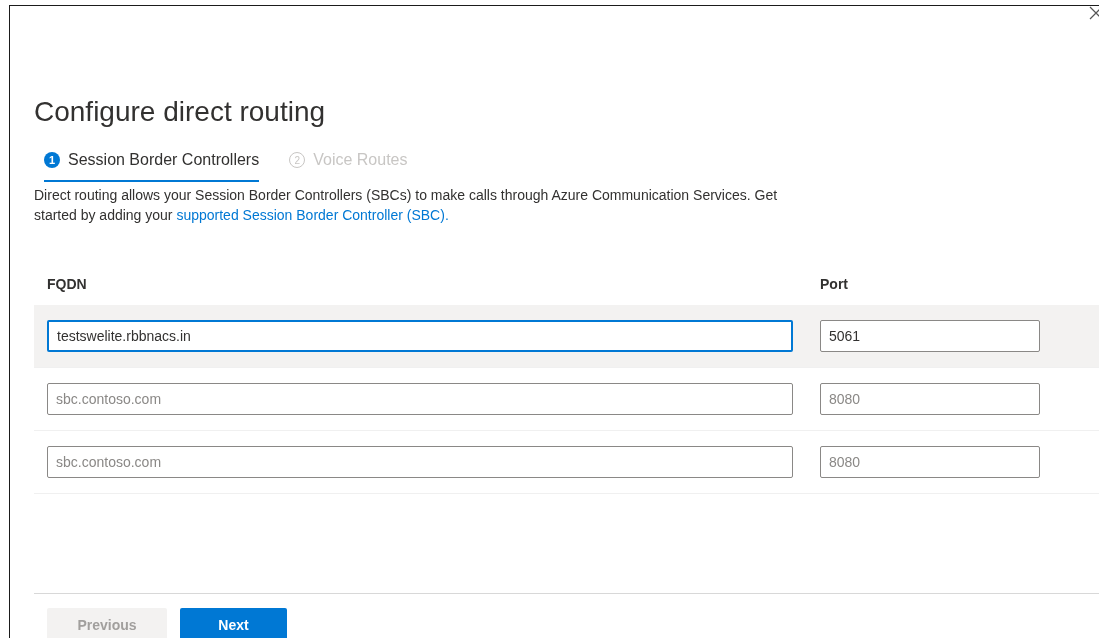  Describe the element at coordinates (312, 215) in the screenshot. I see `support-link: supported Session Border Controller (SBC).` at that location.